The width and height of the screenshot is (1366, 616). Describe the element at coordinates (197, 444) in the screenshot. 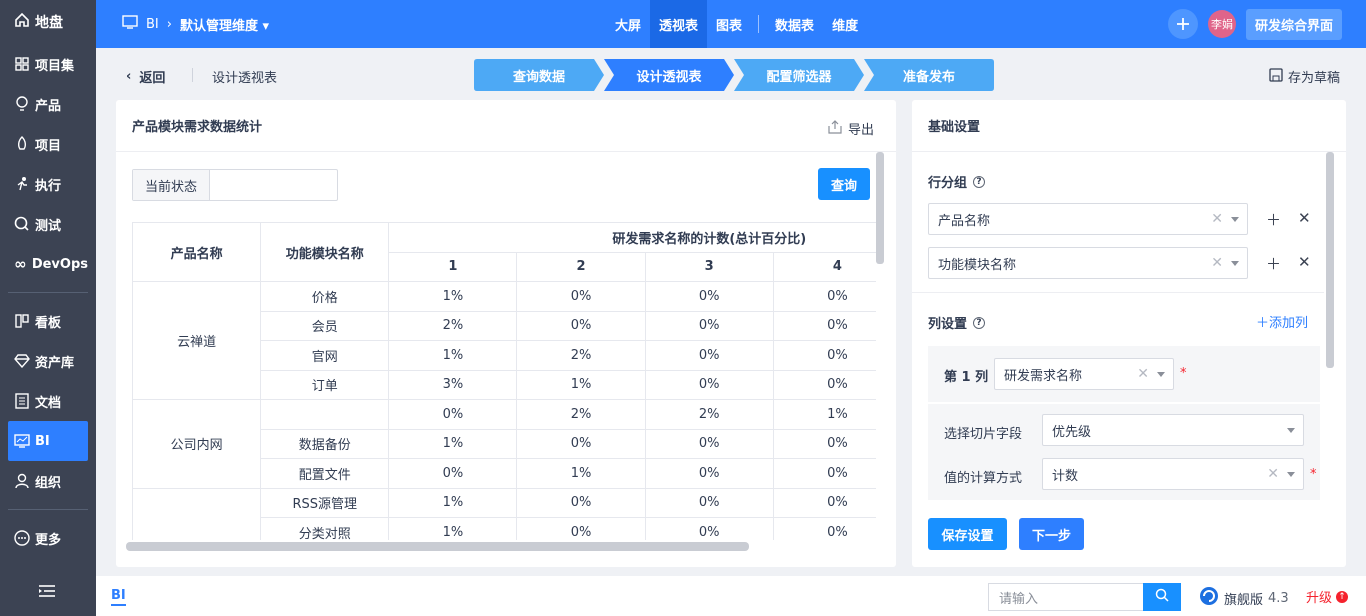

I see `product-cell: 公司内网` at that location.